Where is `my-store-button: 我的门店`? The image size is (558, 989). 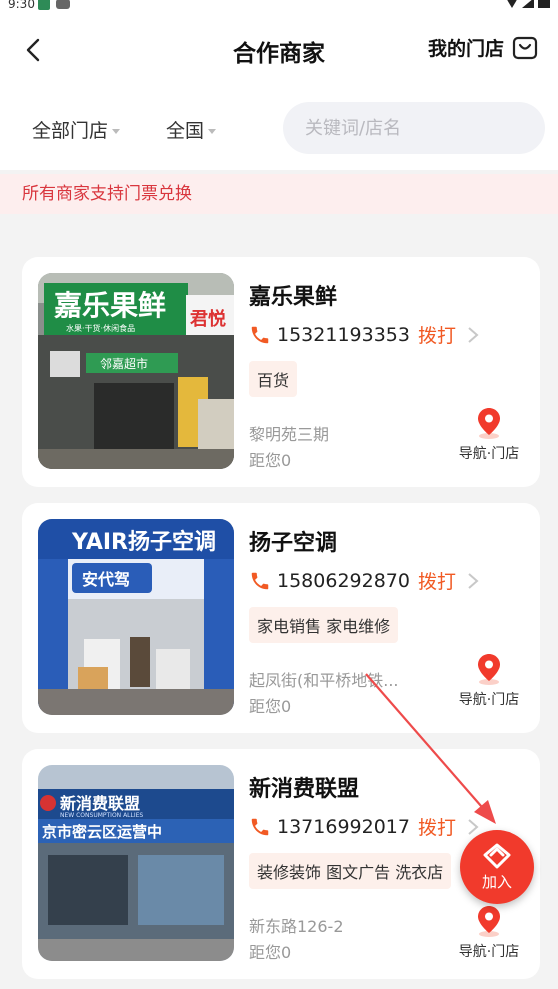 my-store-button: 我的门店 is located at coordinates (483, 47).